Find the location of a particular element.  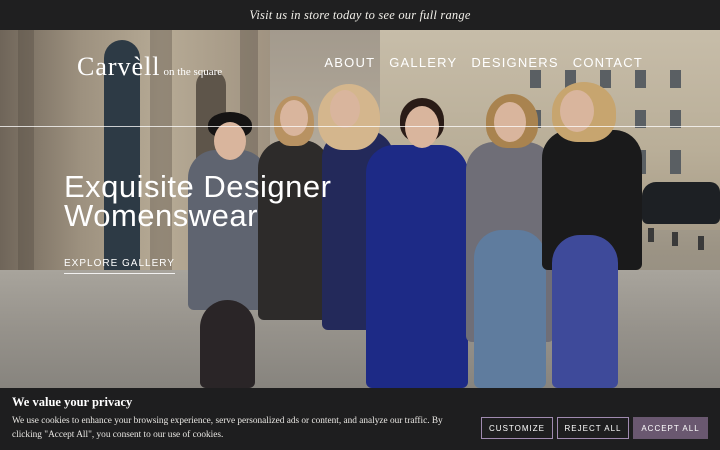

explore-gallery-link: EXPLORE GALLERY is located at coordinates (119, 266).